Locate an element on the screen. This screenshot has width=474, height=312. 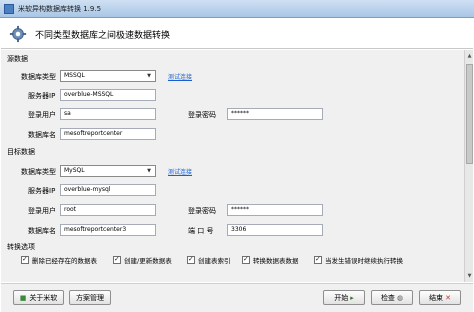
source-user-label: 登录用户 is located at coordinates (42, 115).